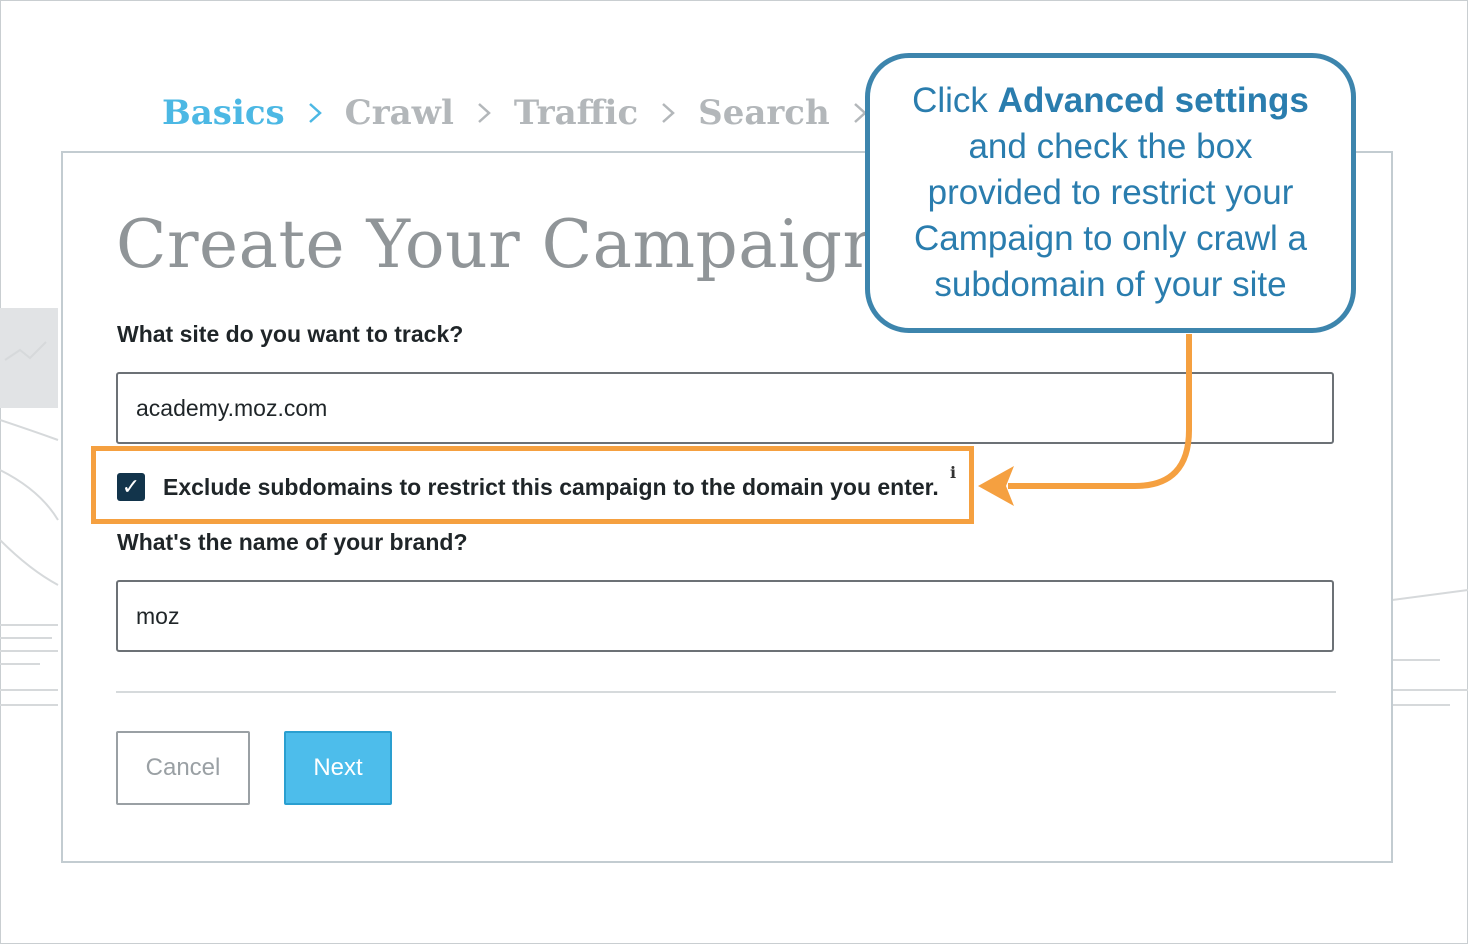 This screenshot has width=1468, height=944. What do you see at coordinates (725, 616) in the screenshot?
I see `brand-name-input` at bounding box center [725, 616].